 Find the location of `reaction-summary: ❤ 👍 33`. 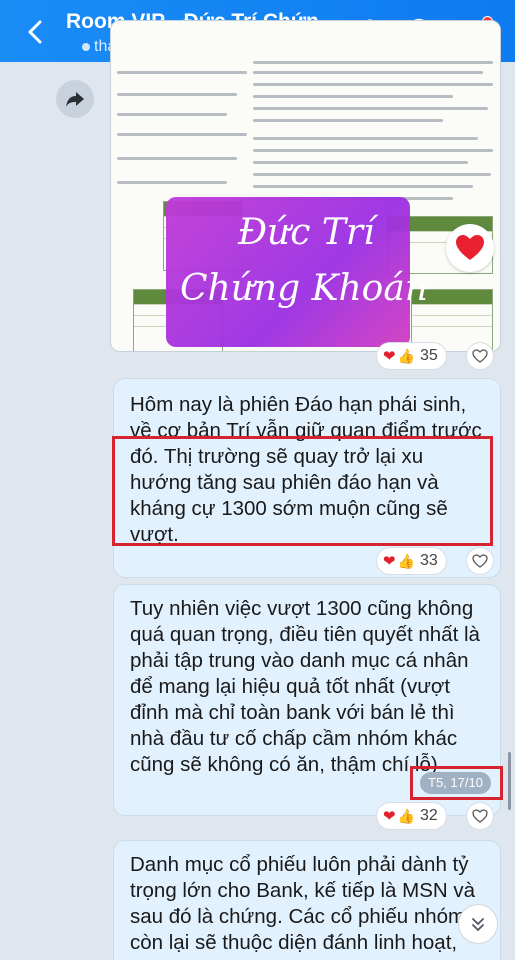

reaction-summary: ❤ 👍 33 is located at coordinates (411, 561).